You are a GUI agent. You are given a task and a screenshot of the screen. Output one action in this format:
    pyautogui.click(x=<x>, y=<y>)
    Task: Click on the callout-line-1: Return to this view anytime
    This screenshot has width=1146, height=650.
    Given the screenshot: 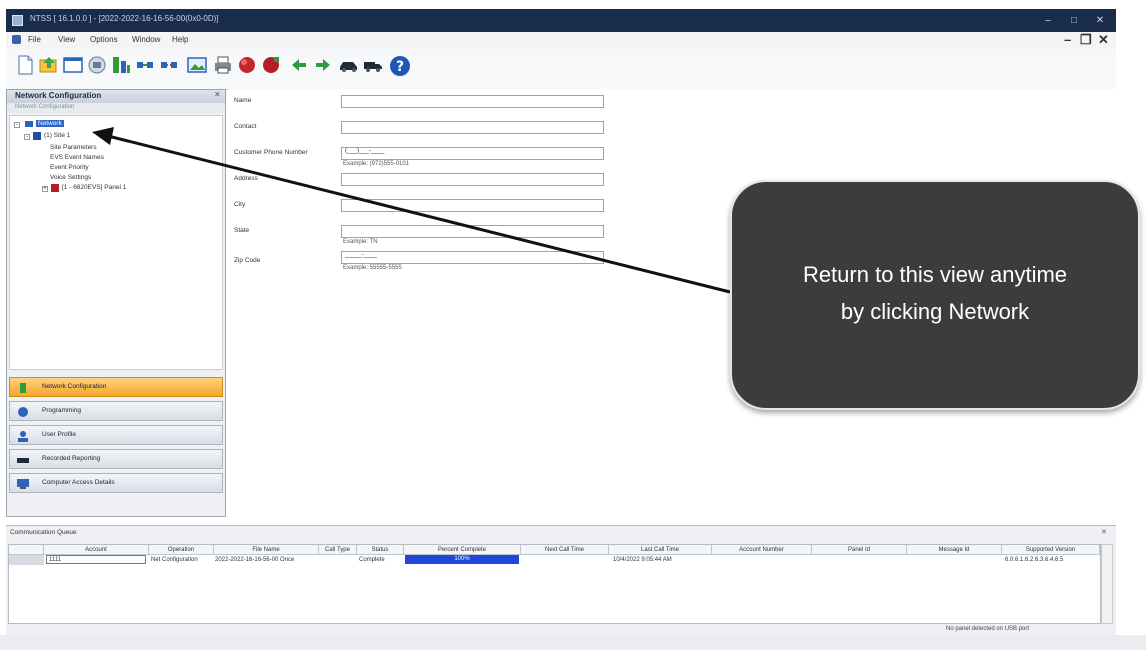 What is the action you would take?
    pyautogui.click(x=935, y=274)
    